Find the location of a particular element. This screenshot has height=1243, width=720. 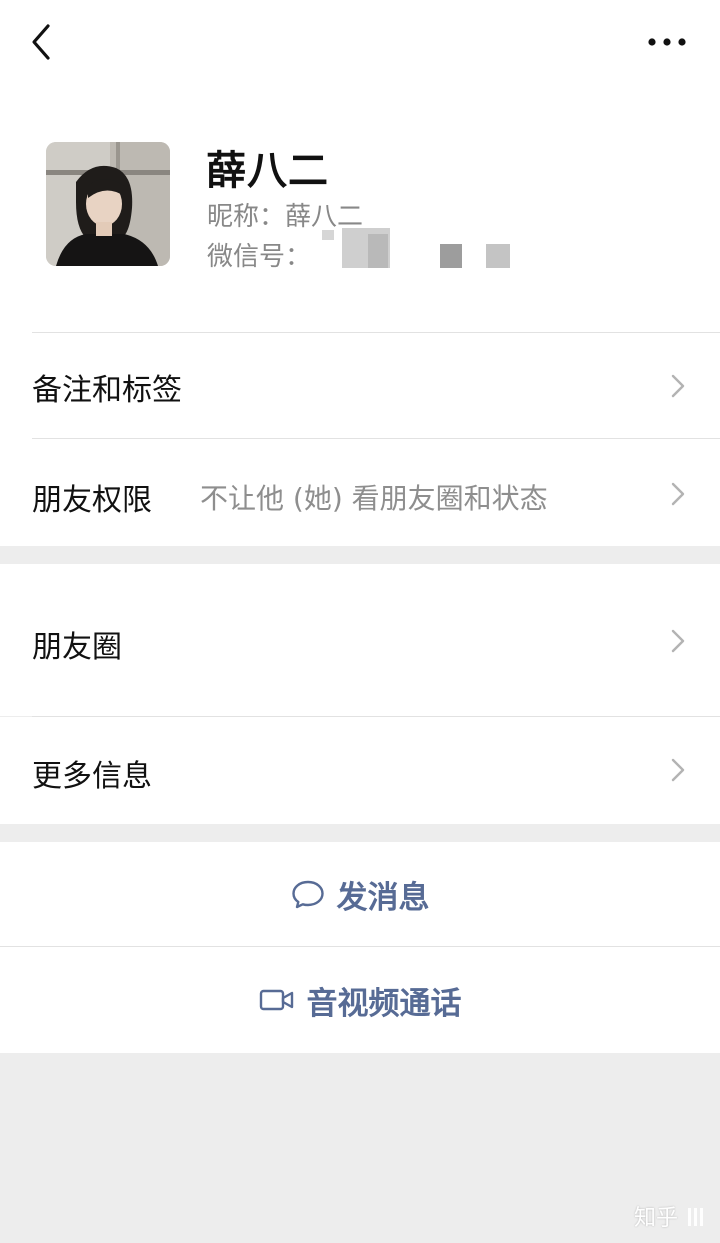

avatar is located at coordinates (108, 204).